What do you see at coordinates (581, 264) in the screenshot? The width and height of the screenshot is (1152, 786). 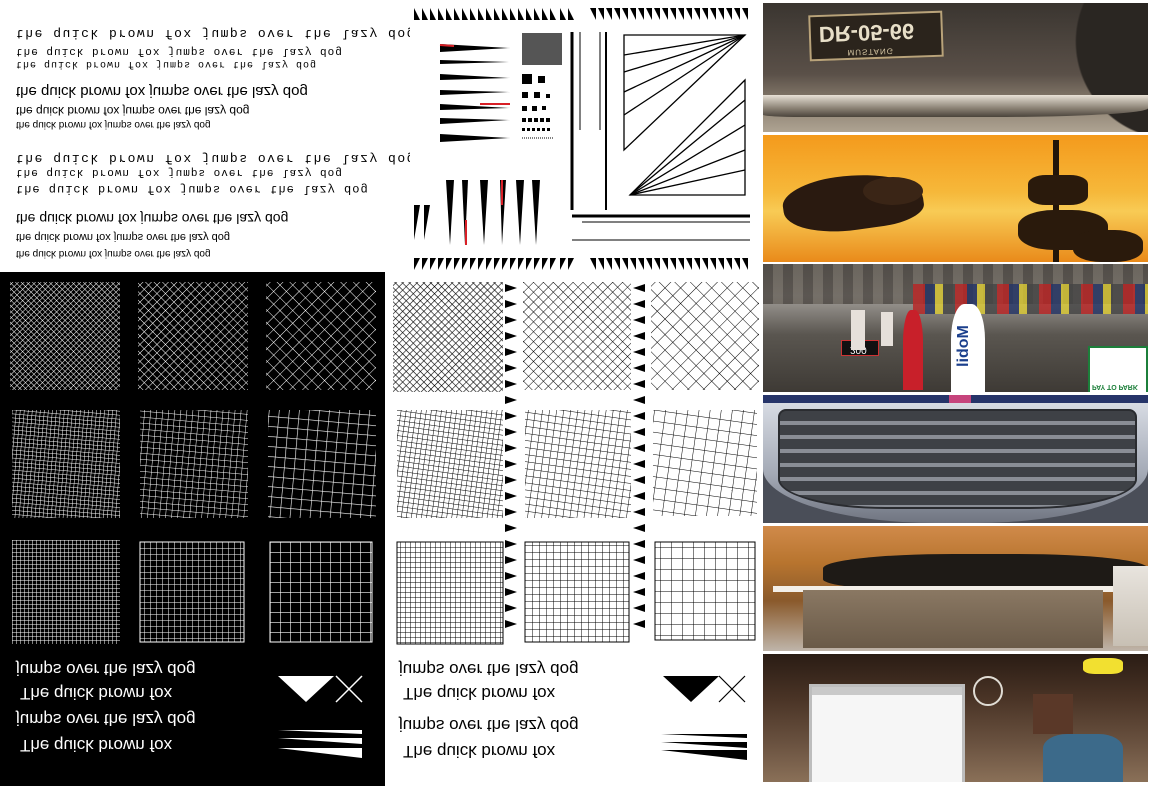 I see `bottom-triangle-strip` at bounding box center [581, 264].